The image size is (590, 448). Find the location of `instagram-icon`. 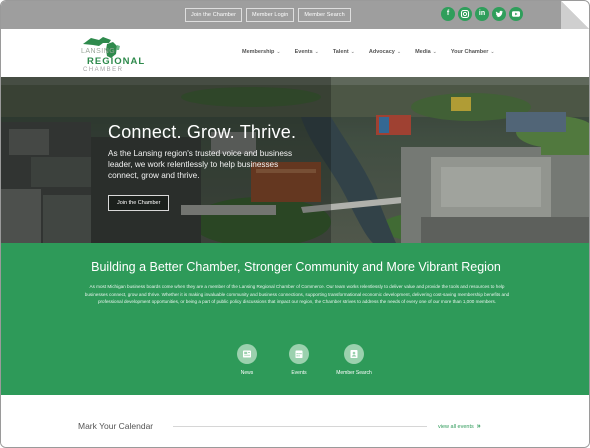

instagram-icon is located at coordinates (465, 14).